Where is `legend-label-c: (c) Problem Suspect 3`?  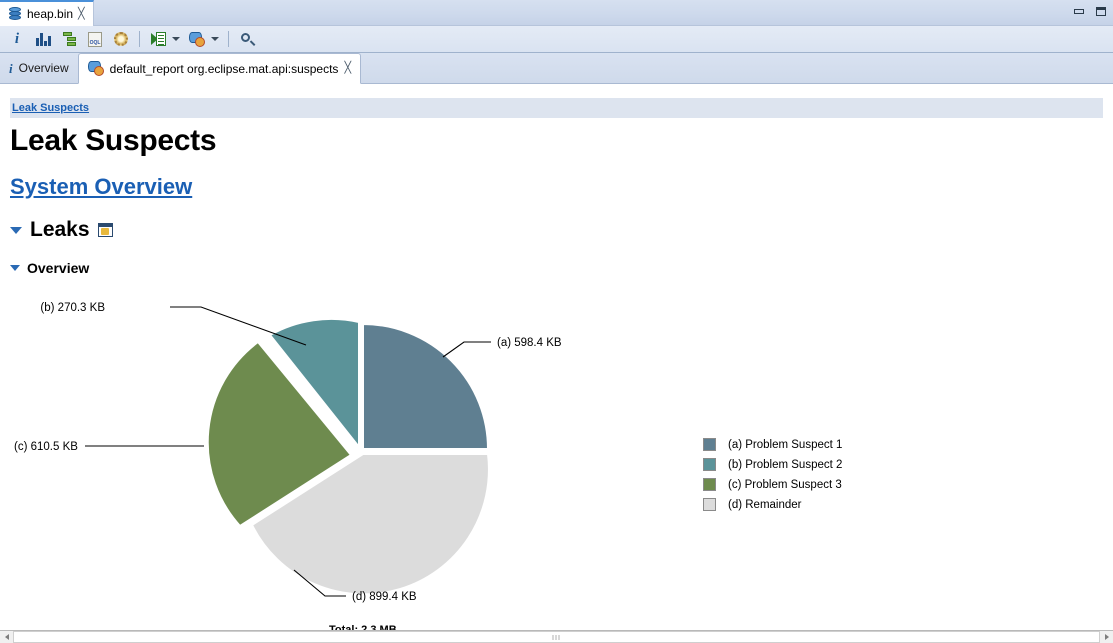 legend-label-c: (c) Problem Suspect 3 is located at coordinates (785, 484).